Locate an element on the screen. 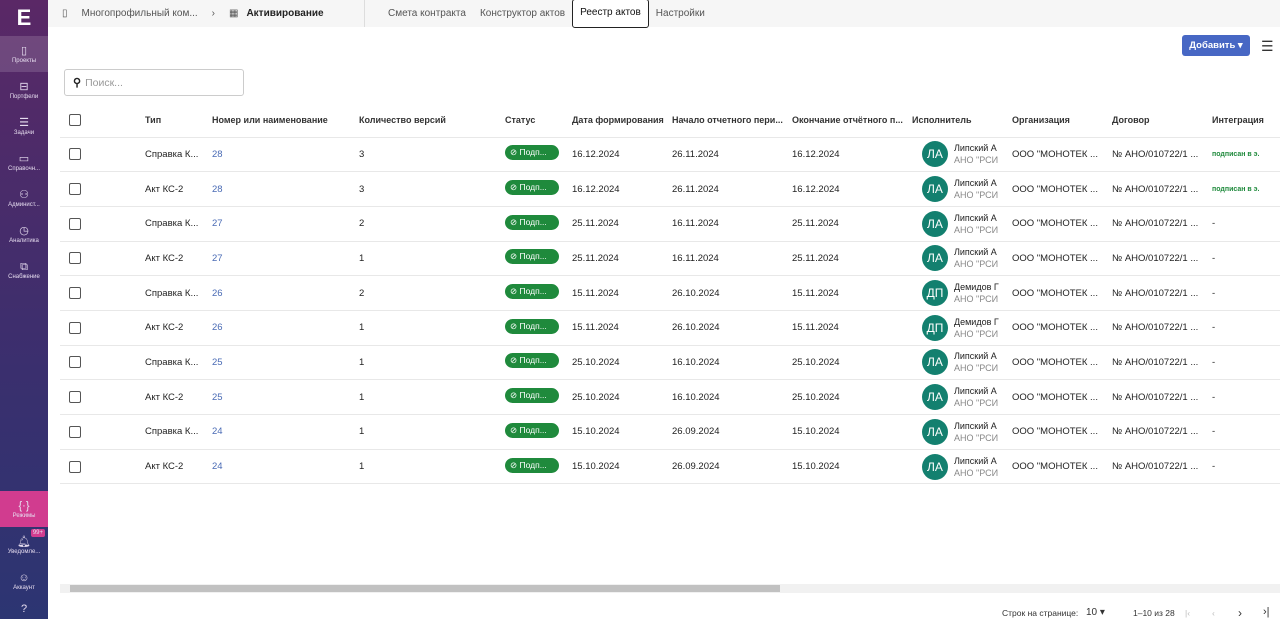 Image resolution: width=1280 pixels, height=620 pixels. horizontal-scrollbar is located at coordinates (670, 588).